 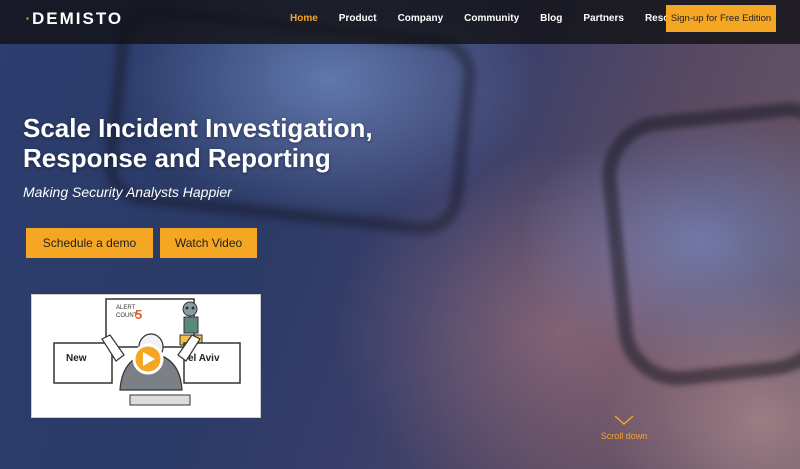 What do you see at coordinates (78, 18) in the screenshot?
I see `brand-name: DEMISTO` at bounding box center [78, 18].